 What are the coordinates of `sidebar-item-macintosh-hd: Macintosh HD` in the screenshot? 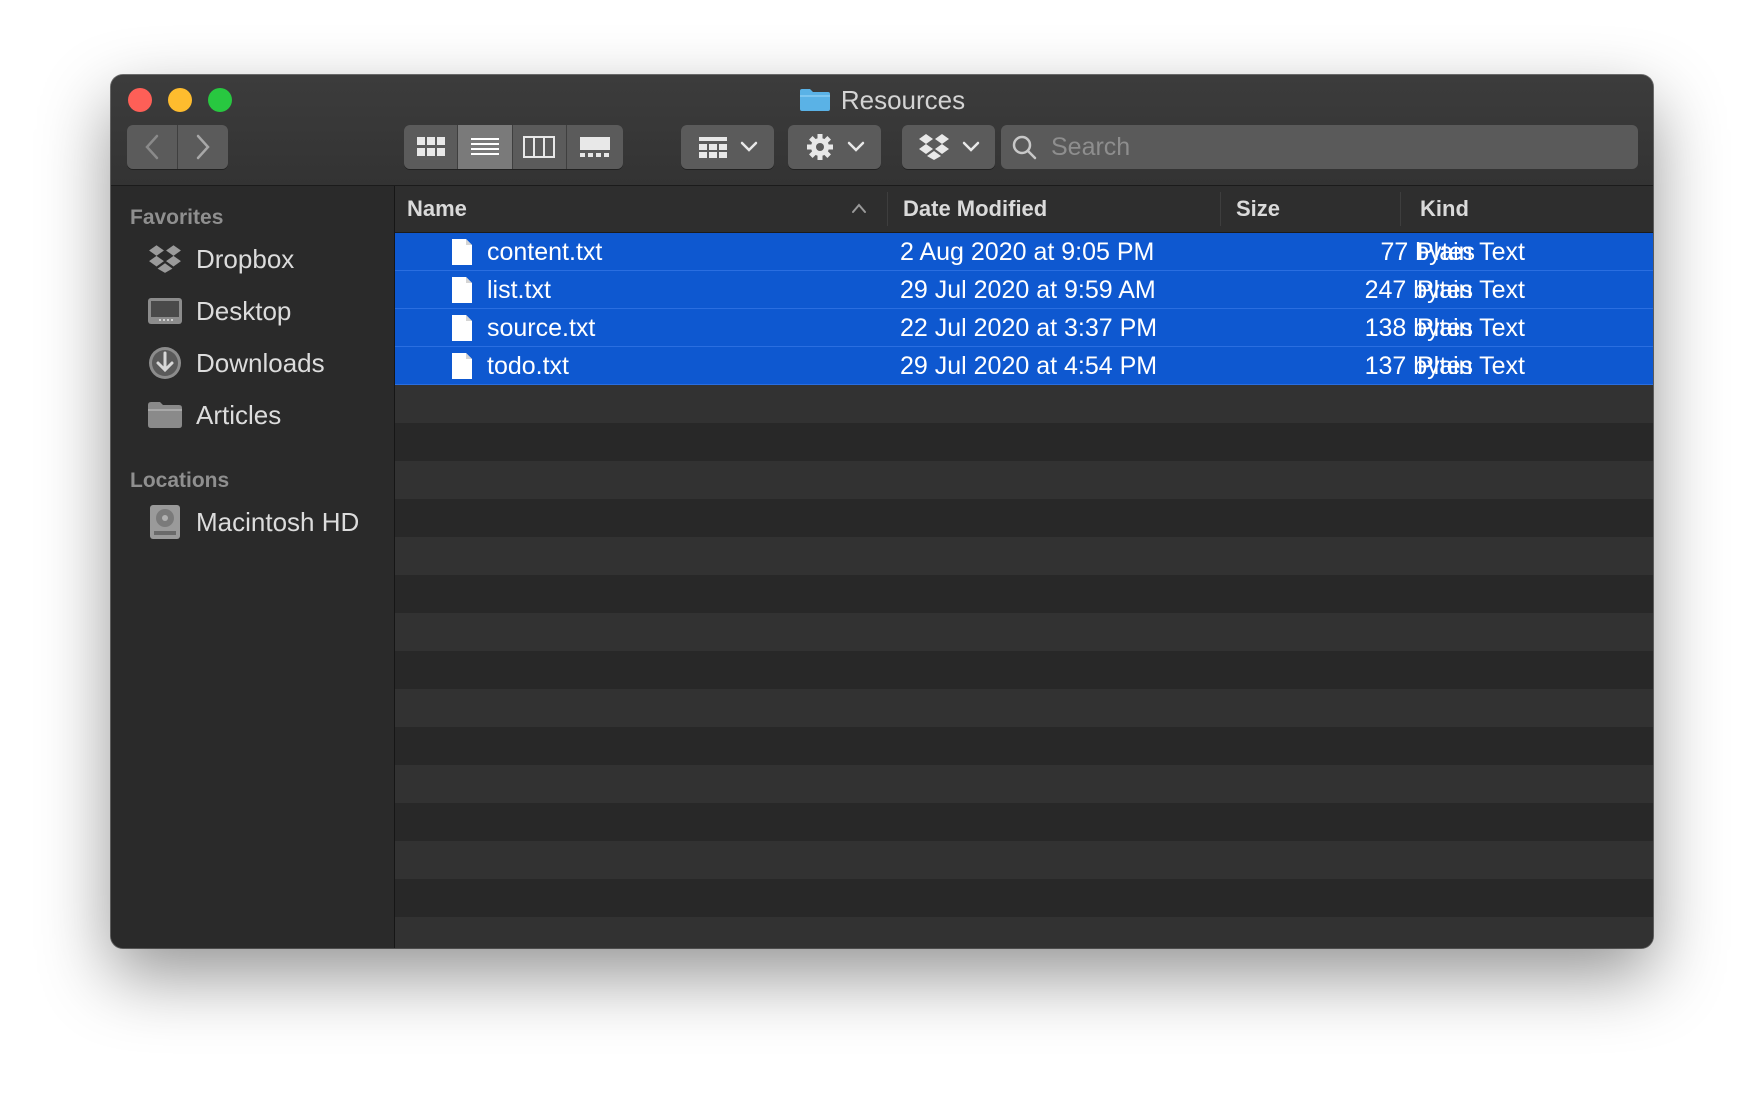 It's located at (252, 522).